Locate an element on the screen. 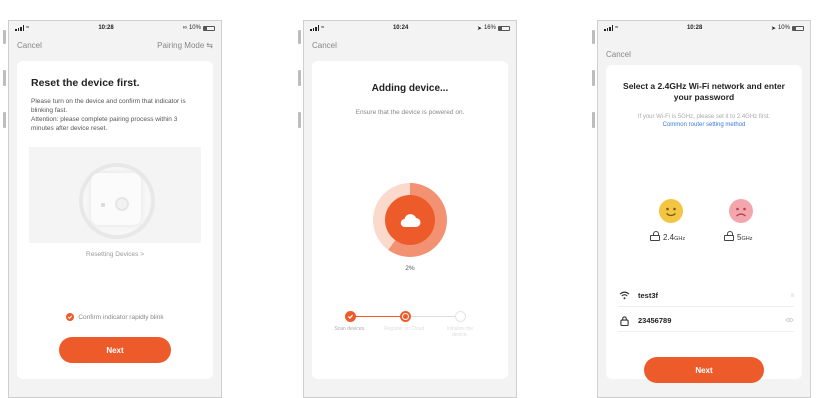 This screenshot has width=838, height=398. step-done-icon is located at coordinates (350, 316).